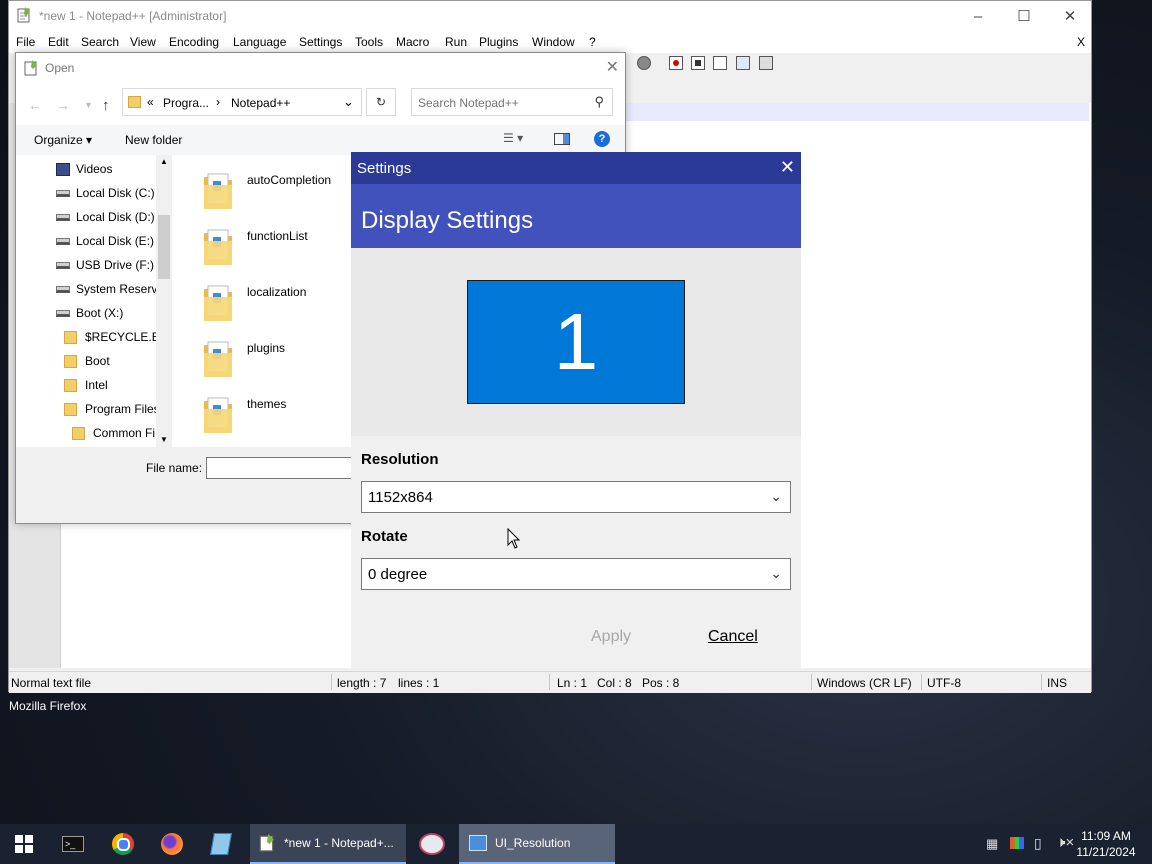 The image size is (1152, 864). I want to click on menu-encoding: Encoding, so click(194, 42).